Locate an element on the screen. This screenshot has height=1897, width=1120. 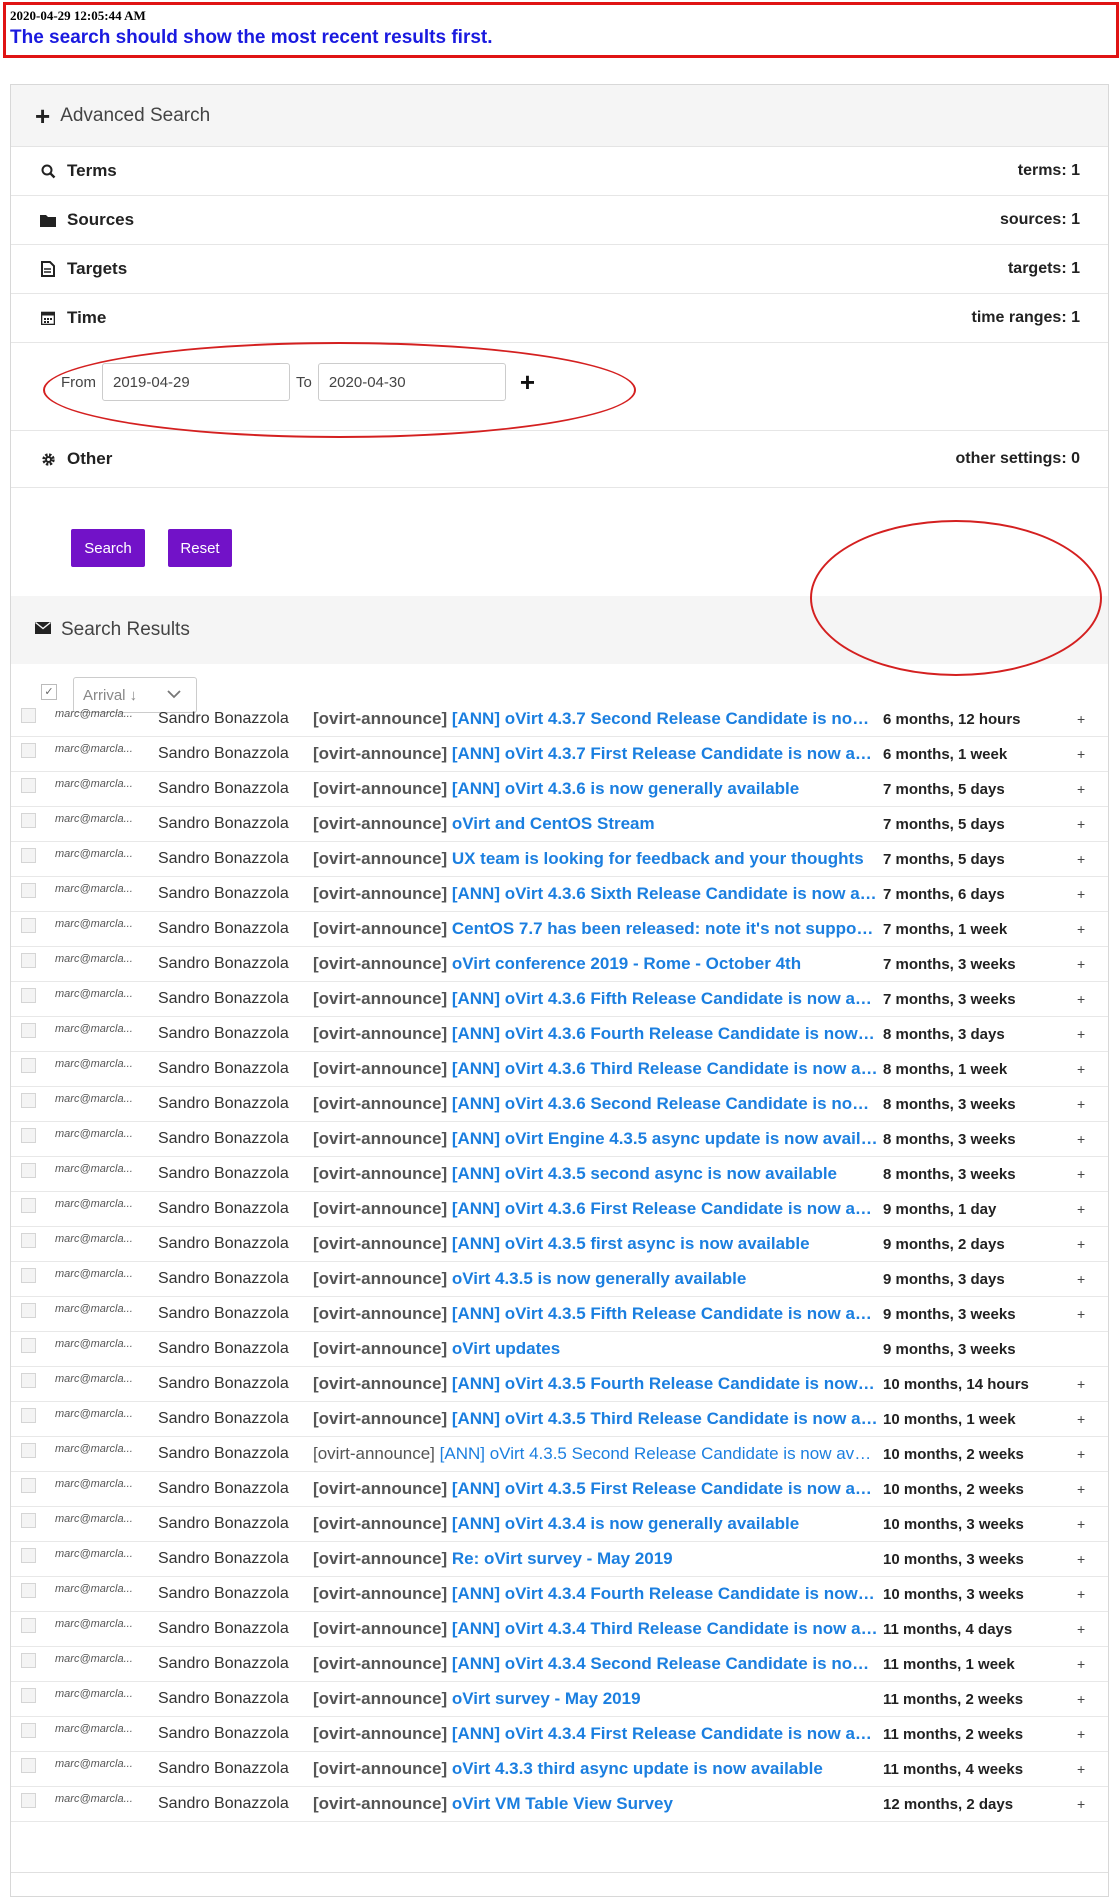
row-subject-link: [ovirt-announce] oVirt survey - May 2019 is located at coordinates (595, 1699).